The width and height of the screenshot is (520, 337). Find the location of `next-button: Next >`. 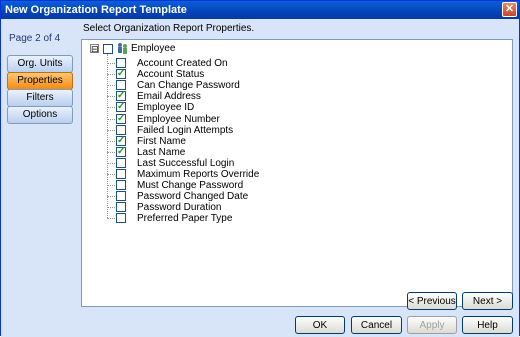

next-button: Next > is located at coordinates (487, 301).